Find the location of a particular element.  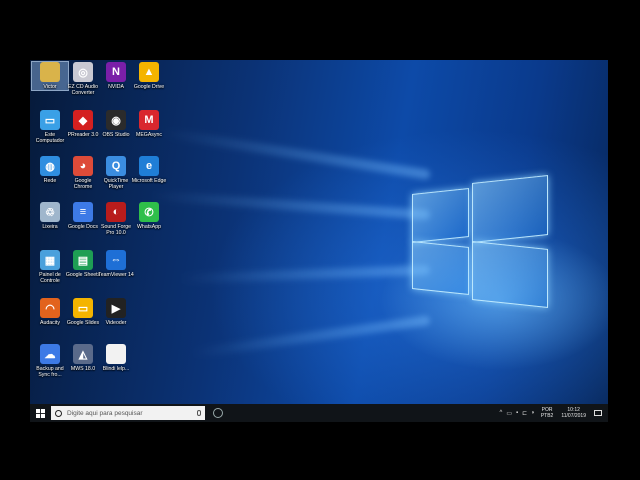

app-icon: ▲ is located at coordinates (149, 72).